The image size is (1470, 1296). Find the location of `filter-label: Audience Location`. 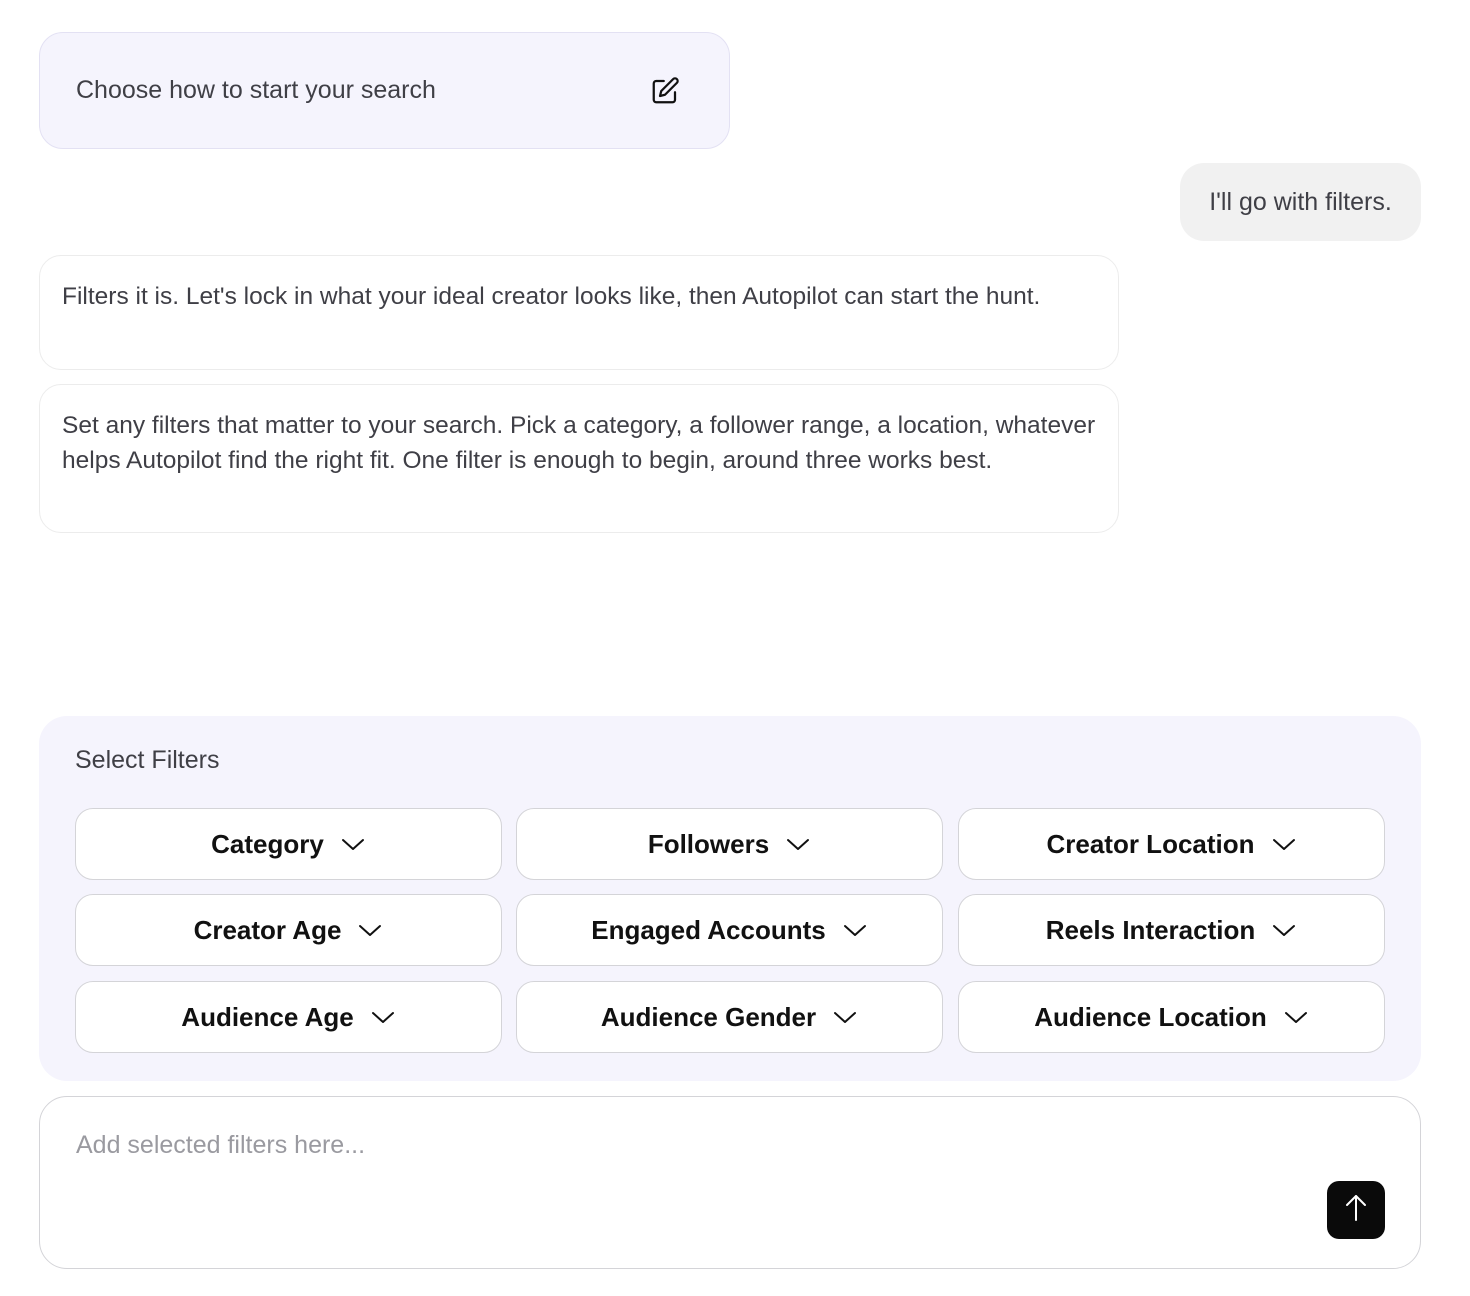

filter-label: Audience Location is located at coordinates (1150, 1016).